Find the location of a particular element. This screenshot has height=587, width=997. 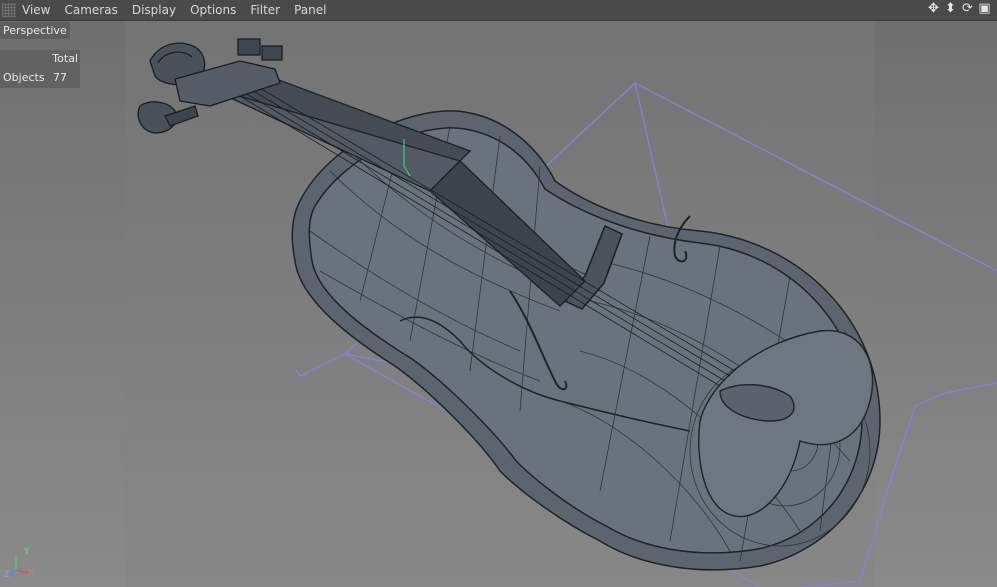

menu-view: View is located at coordinates (36, 10).